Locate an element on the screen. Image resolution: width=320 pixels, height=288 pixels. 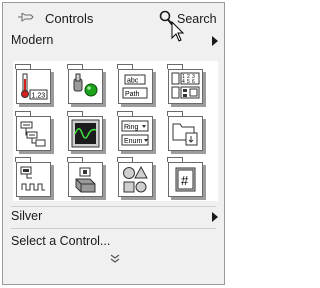
tree-icon is located at coordinates (33, 134).